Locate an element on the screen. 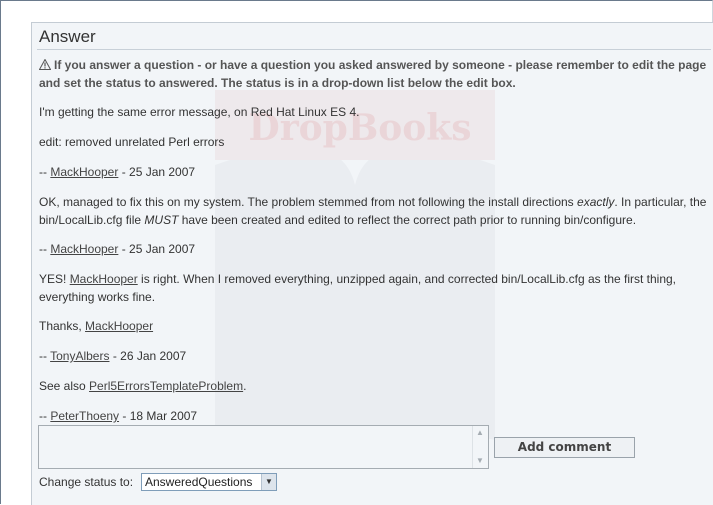 The width and height of the screenshot is (713, 505). status-select: AnsweredQuestions ▼ is located at coordinates (209, 482).